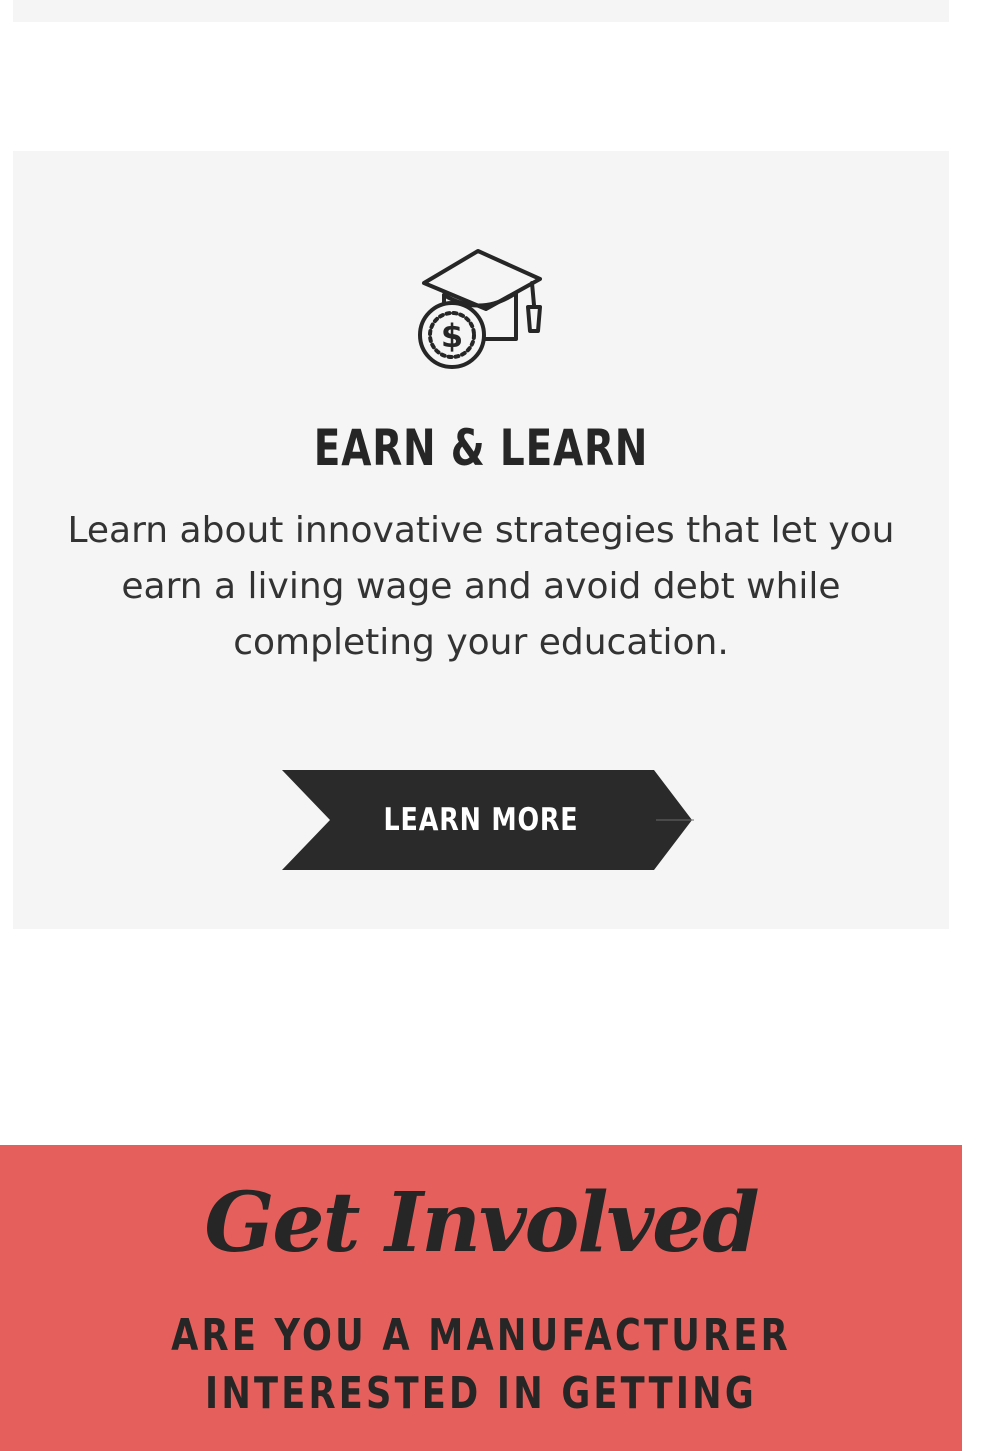  Describe the element at coordinates (481, 11) in the screenshot. I see `previous-card-bottom` at that location.